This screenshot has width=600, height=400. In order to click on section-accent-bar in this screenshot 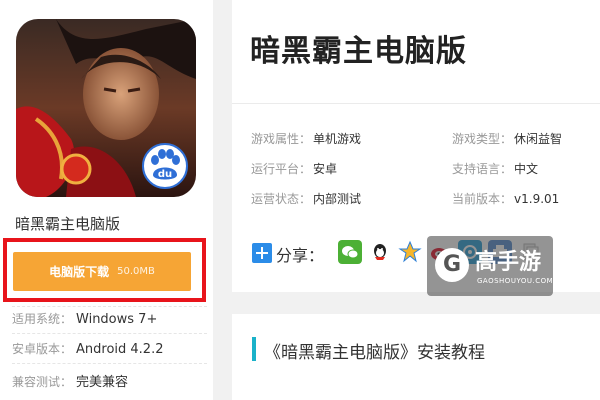, I will do `click(254, 349)`.